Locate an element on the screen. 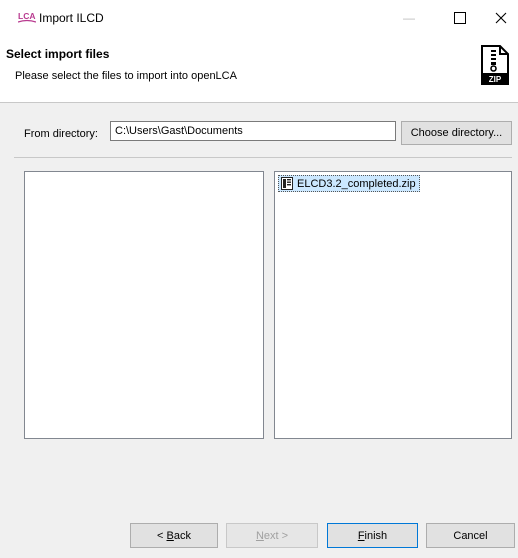 The image size is (518, 558). finish-button-mnemonic: F is located at coordinates (361, 535).